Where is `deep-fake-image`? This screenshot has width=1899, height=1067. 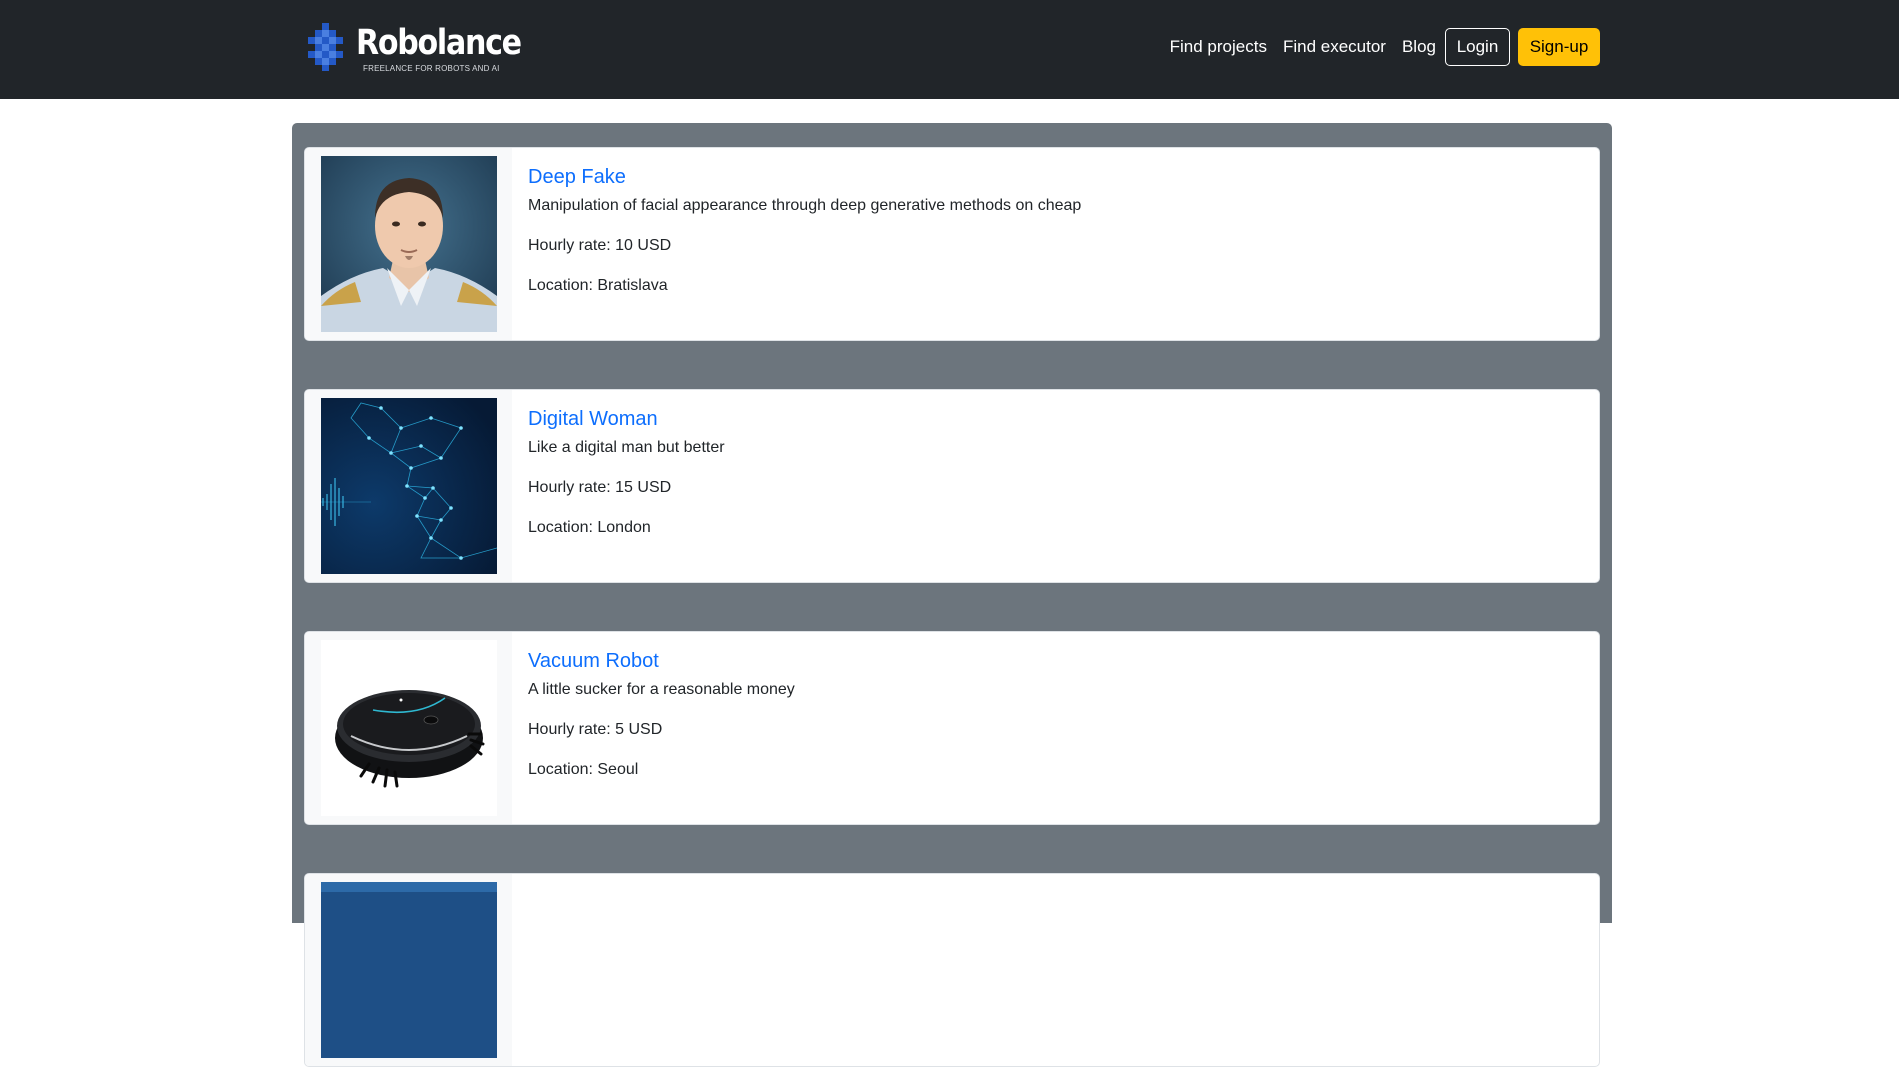 deep-fake-image is located at coordinates (409, 244).